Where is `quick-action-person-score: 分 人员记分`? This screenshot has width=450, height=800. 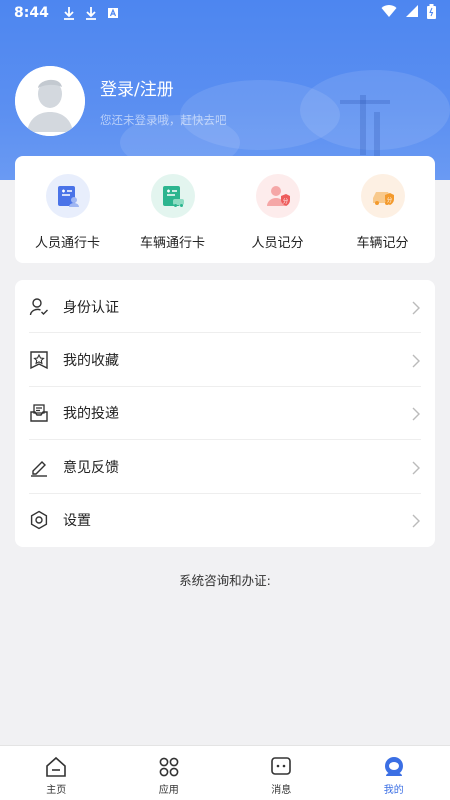 quick-action-person-score: 分 人员记分 is located at coordinates (277, 218).